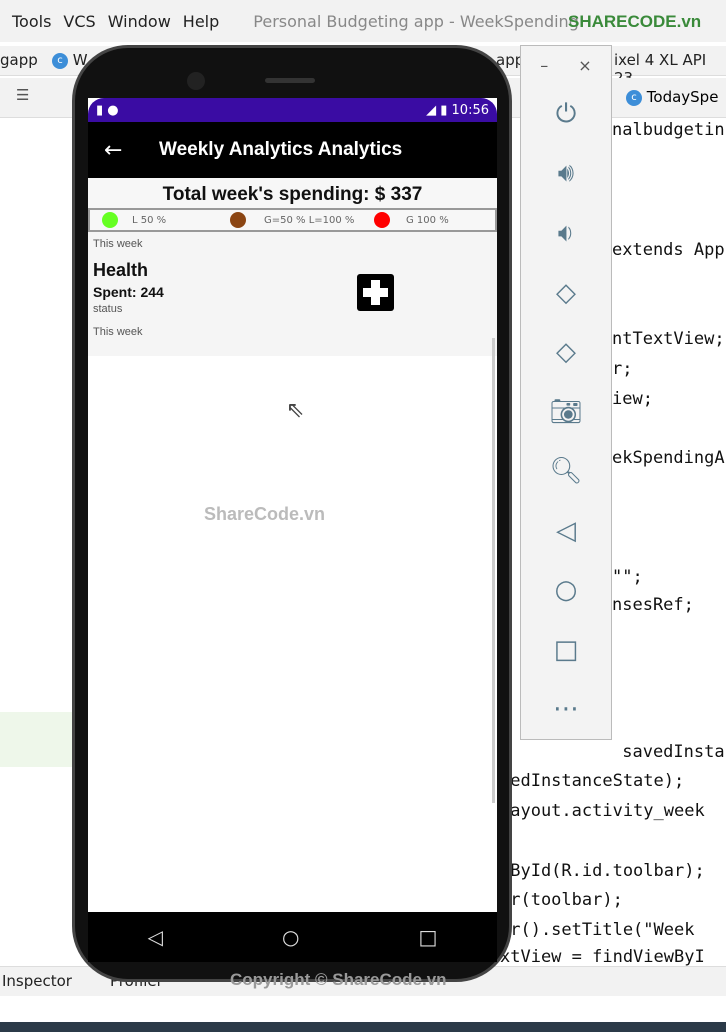 The height and width of the screenshot is (1032, 726). Describe the element at coordinates (566, 352) in the screenshot. I see `rotate-right-icon: ◇` at that location.